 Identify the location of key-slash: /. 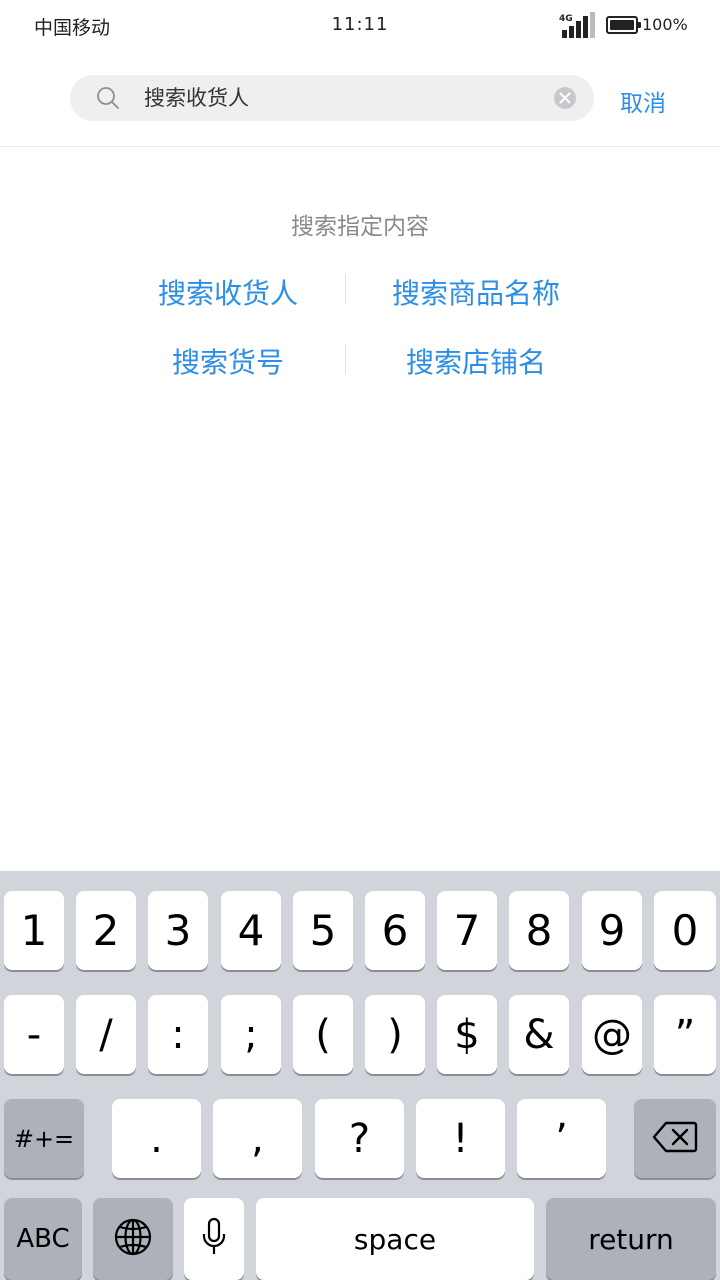
(106, 1034).